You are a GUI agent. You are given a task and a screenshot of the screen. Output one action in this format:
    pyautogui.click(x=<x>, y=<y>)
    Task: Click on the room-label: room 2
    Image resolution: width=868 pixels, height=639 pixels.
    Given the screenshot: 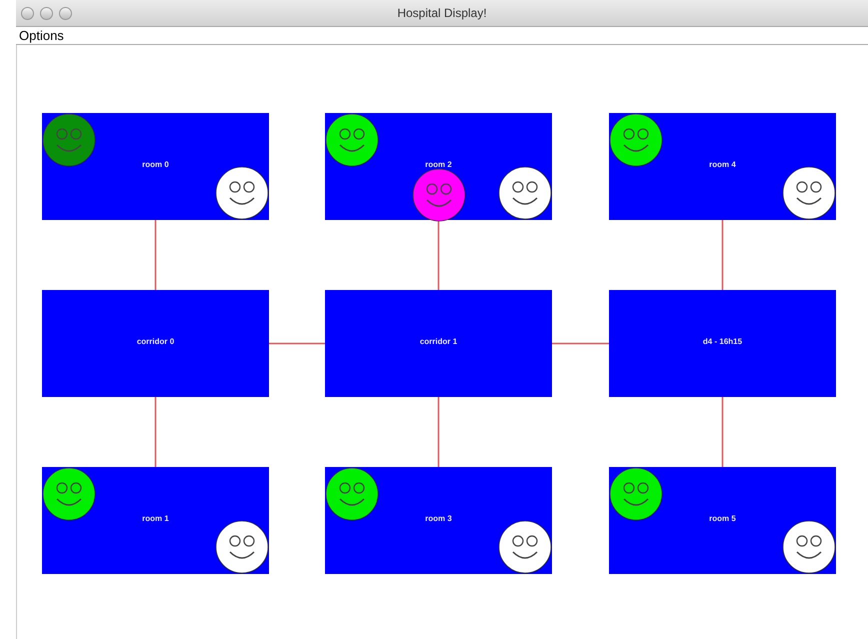 What is the action you would take?
    pyautogui.click(x=438, y=164)
    